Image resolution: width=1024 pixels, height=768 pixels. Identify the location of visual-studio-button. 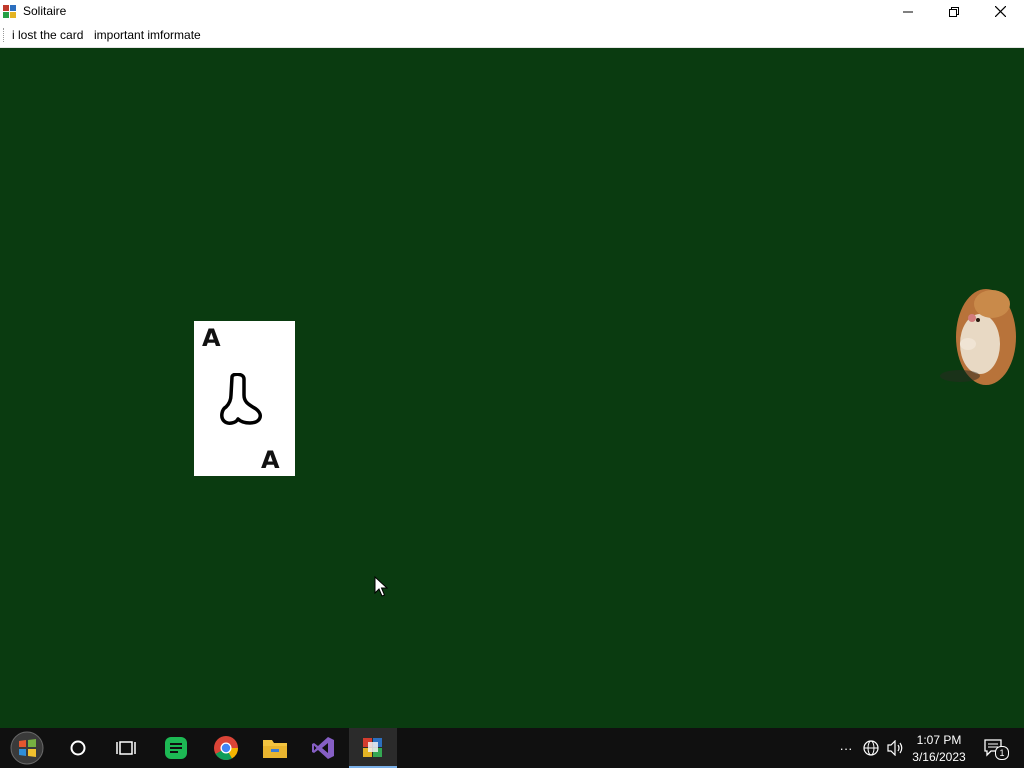
(323, 748).